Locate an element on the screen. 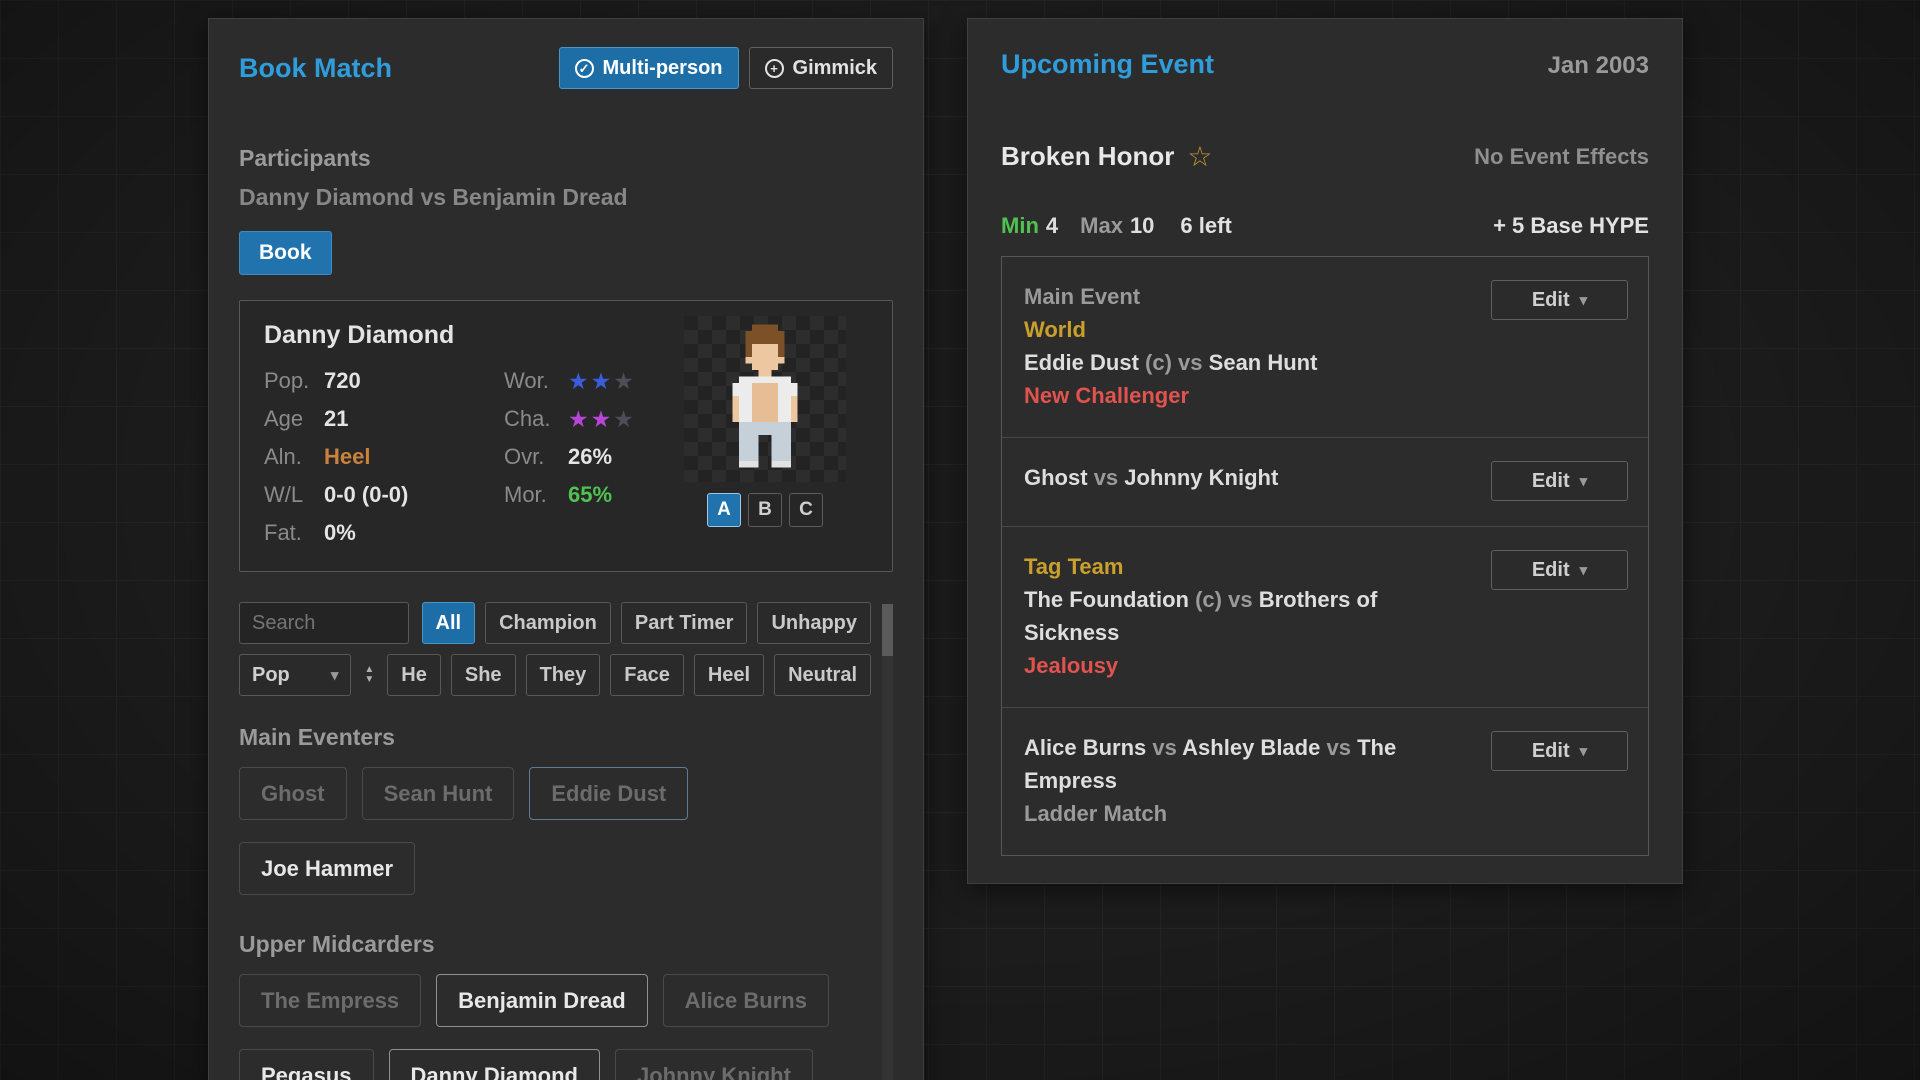  min-label: Min is located at coordinates (1020, 225).